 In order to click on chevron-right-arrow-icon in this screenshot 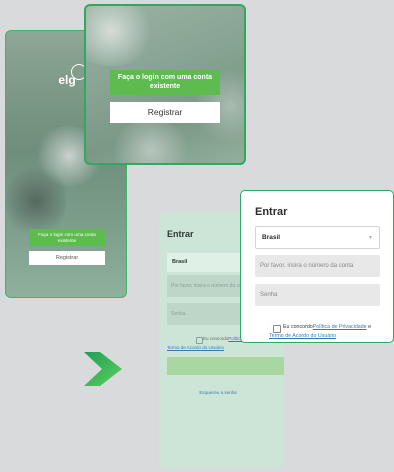, I will do `click(103, 369)`.